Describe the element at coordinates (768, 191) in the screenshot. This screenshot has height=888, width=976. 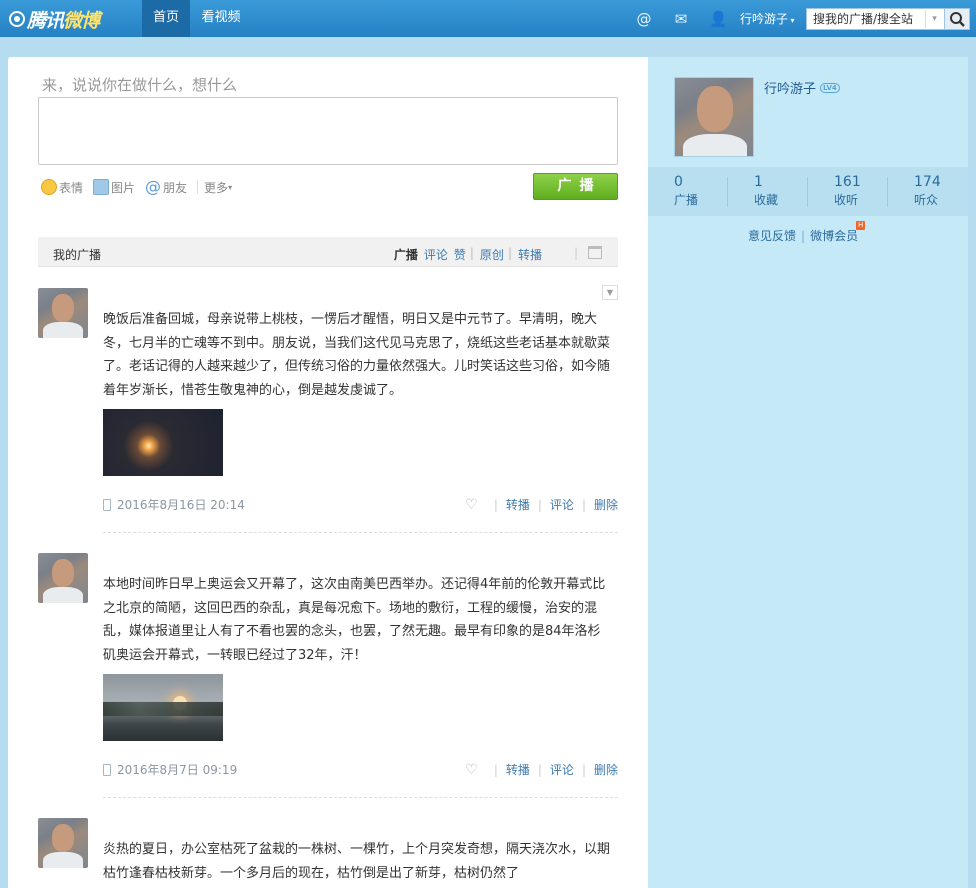
I see `stat-favorites: 1 收藏` at that location.